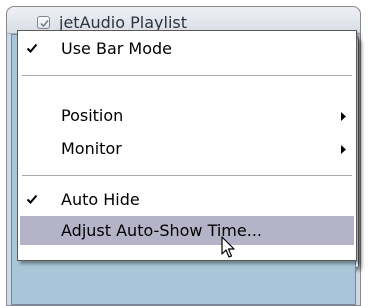  Describe the element at coordinates (187, 115) in the screenshot. I see `menu-item-position: Position` at that location.